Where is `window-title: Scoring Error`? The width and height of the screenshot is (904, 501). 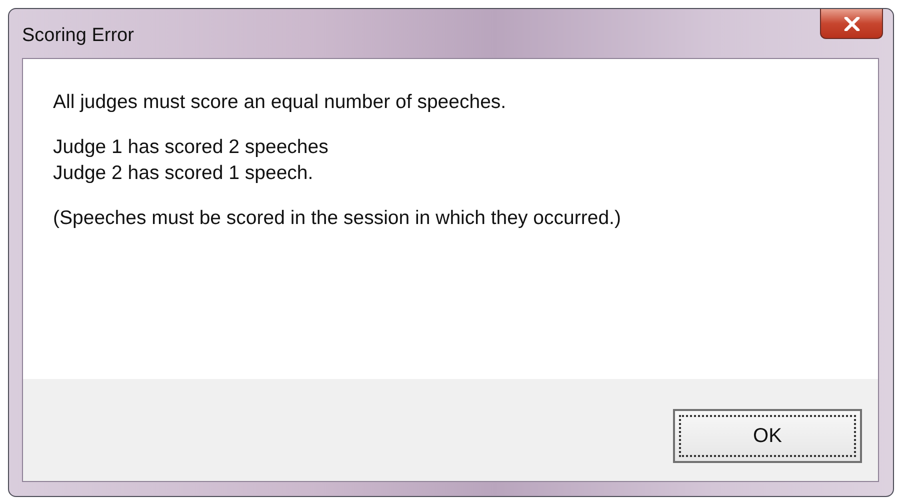 window-title: Scoring Error is located at coordinates (78, 36).